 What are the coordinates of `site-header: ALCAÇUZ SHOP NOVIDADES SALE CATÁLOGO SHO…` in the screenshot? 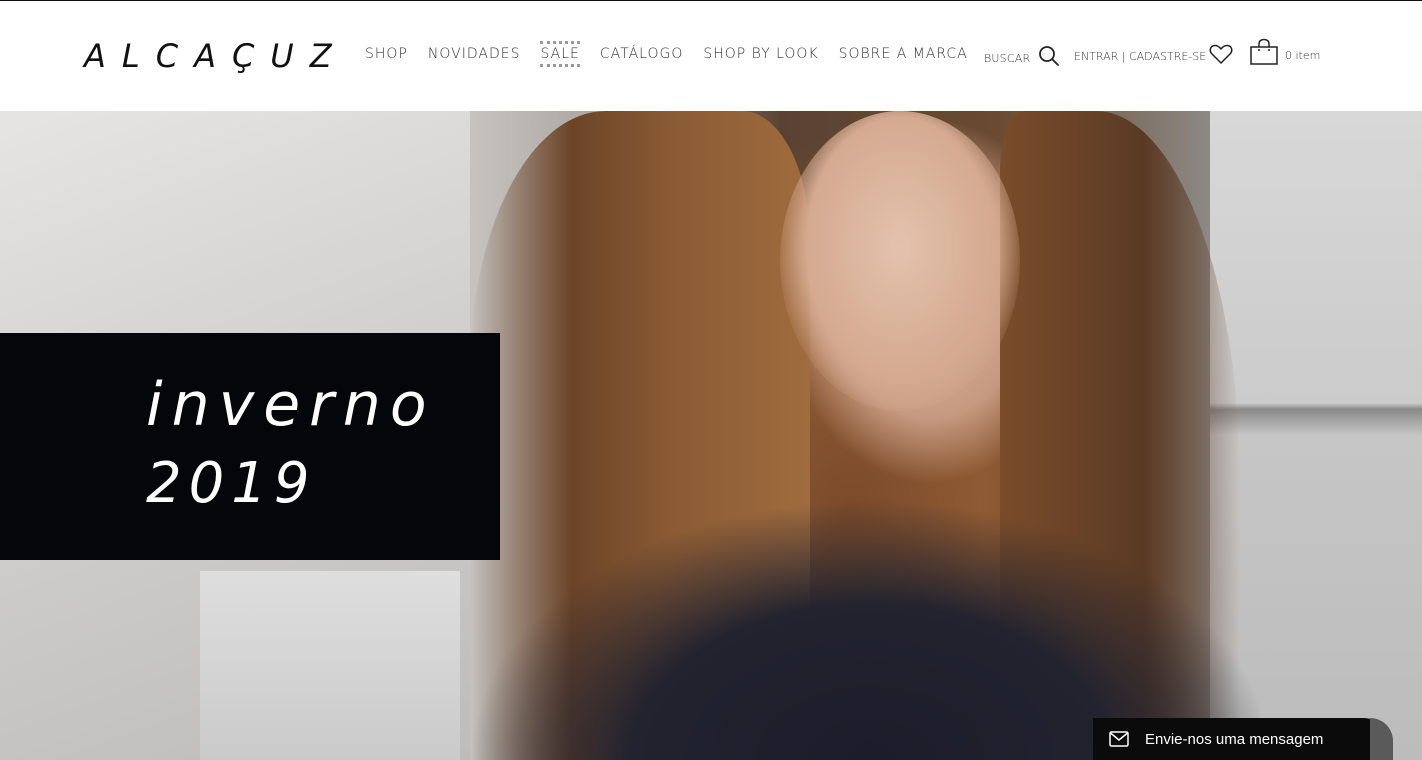 It's located at (711, 56).